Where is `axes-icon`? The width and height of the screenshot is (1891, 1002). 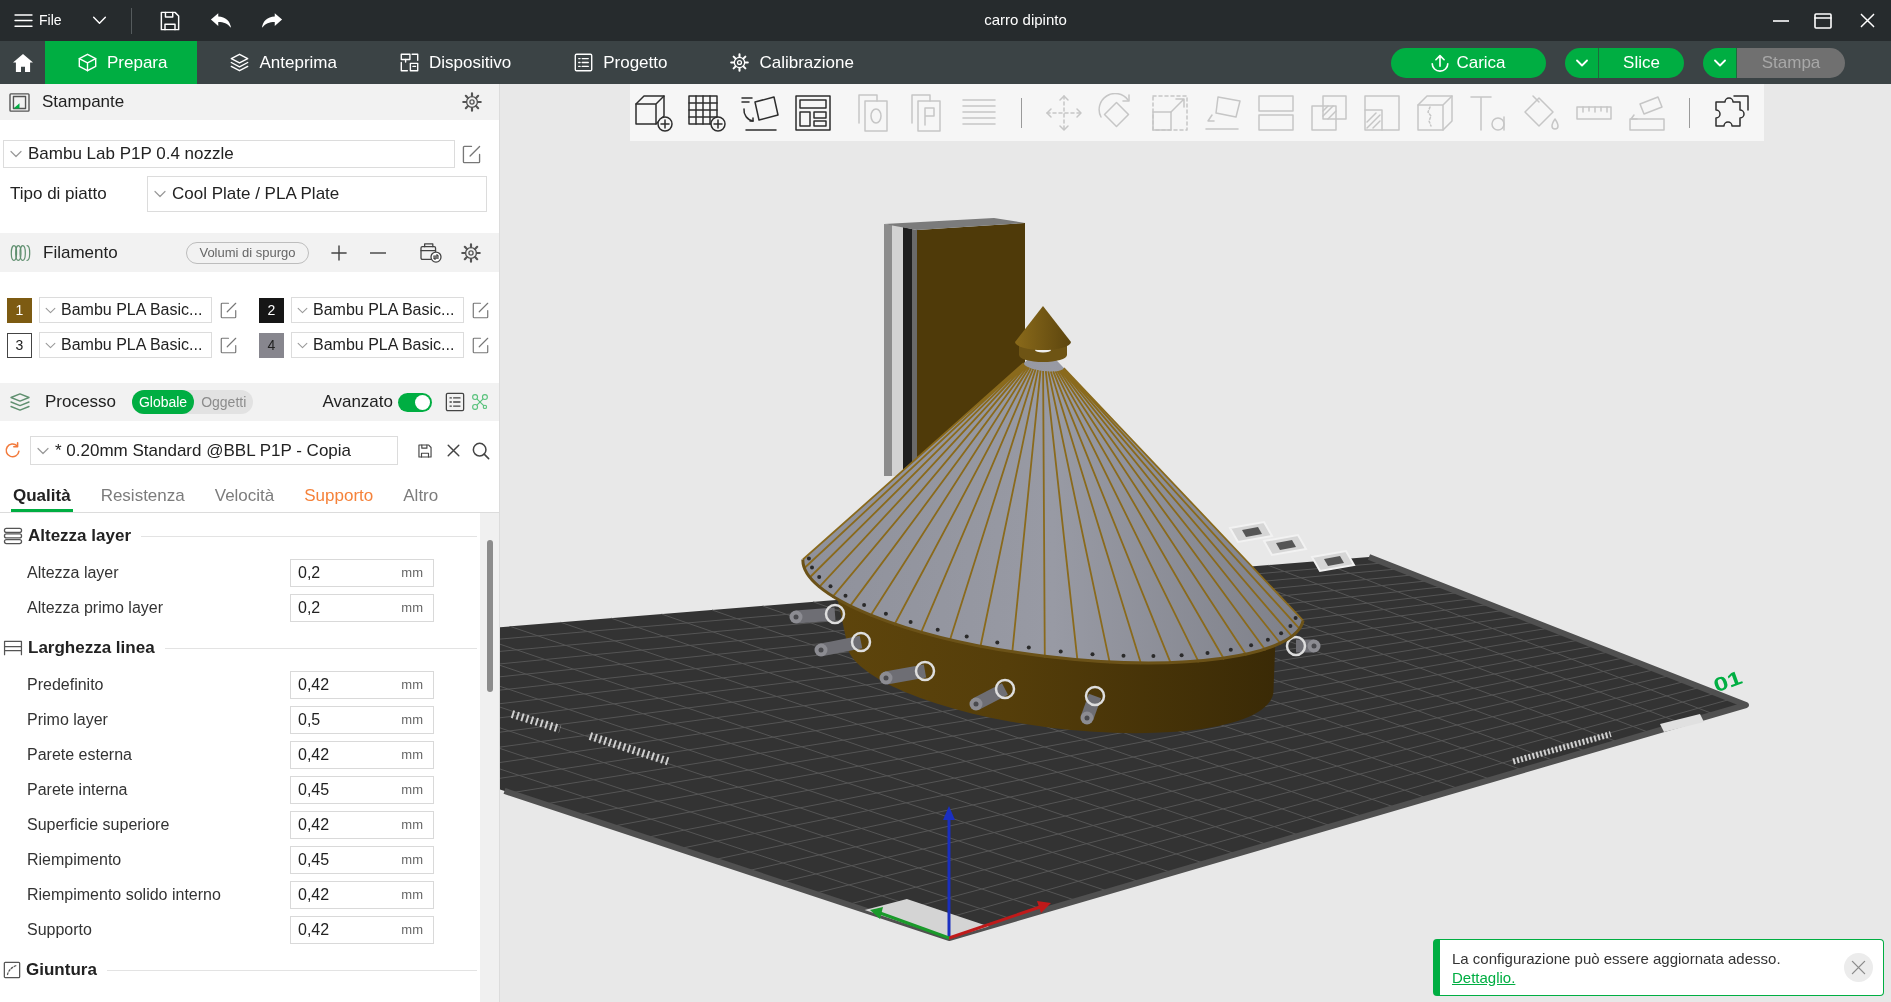
axes-icon is located at coordinates (960, 873).